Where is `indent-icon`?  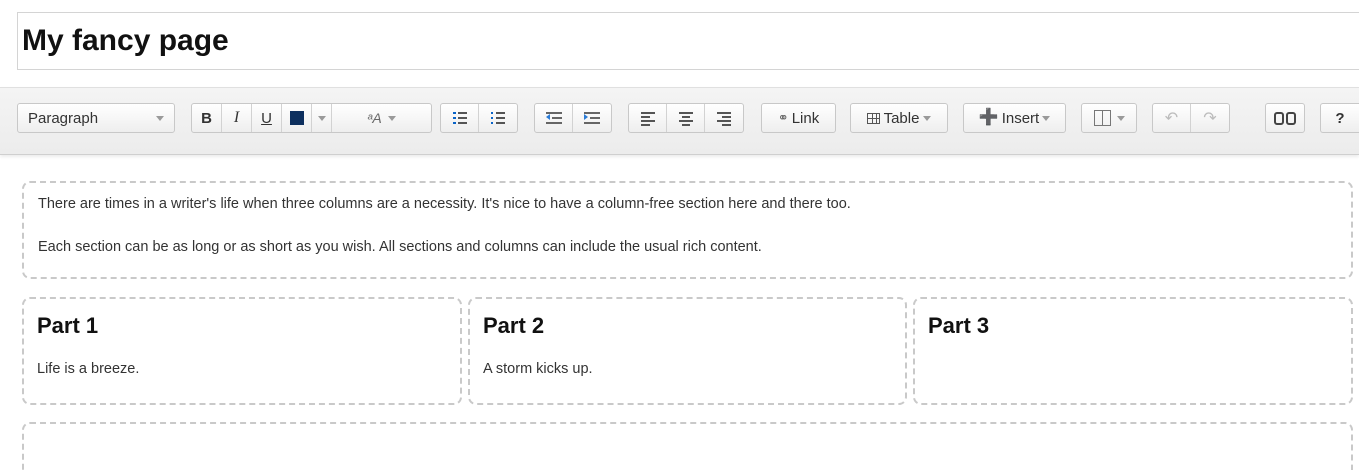
indent-icon is located at coordinates (592, 118).